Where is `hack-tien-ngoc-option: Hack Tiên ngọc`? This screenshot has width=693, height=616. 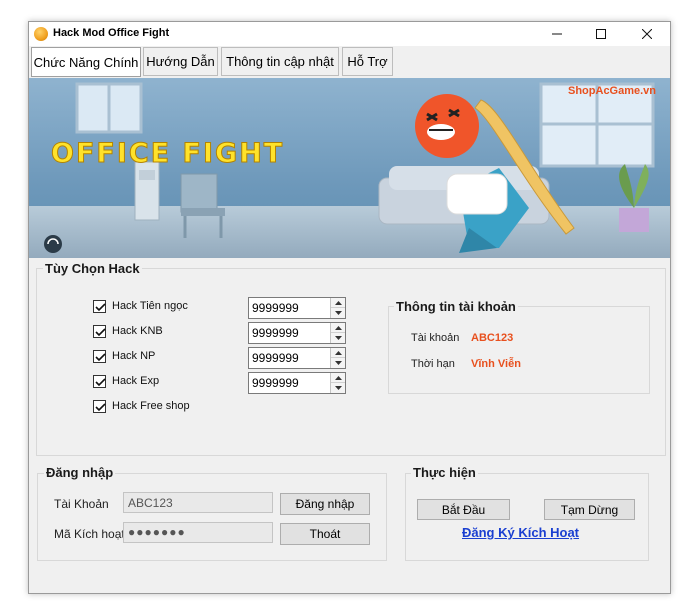 hack-tien-ngoc-option: Hack Tiên ngọc is located at coordinates (140, 306).